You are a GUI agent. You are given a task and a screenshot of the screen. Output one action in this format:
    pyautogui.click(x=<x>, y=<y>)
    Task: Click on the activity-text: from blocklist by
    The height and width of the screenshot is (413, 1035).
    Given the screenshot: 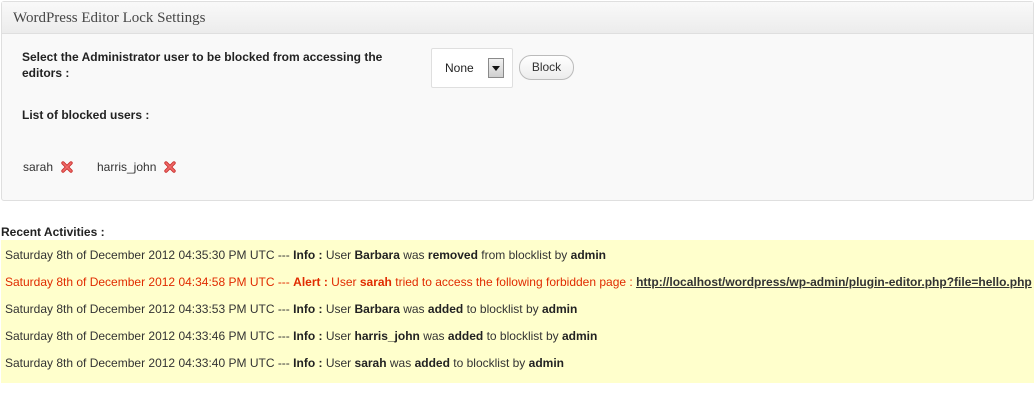 What is the action you would take?
    pyautogui.click(x=524, y=255)
    